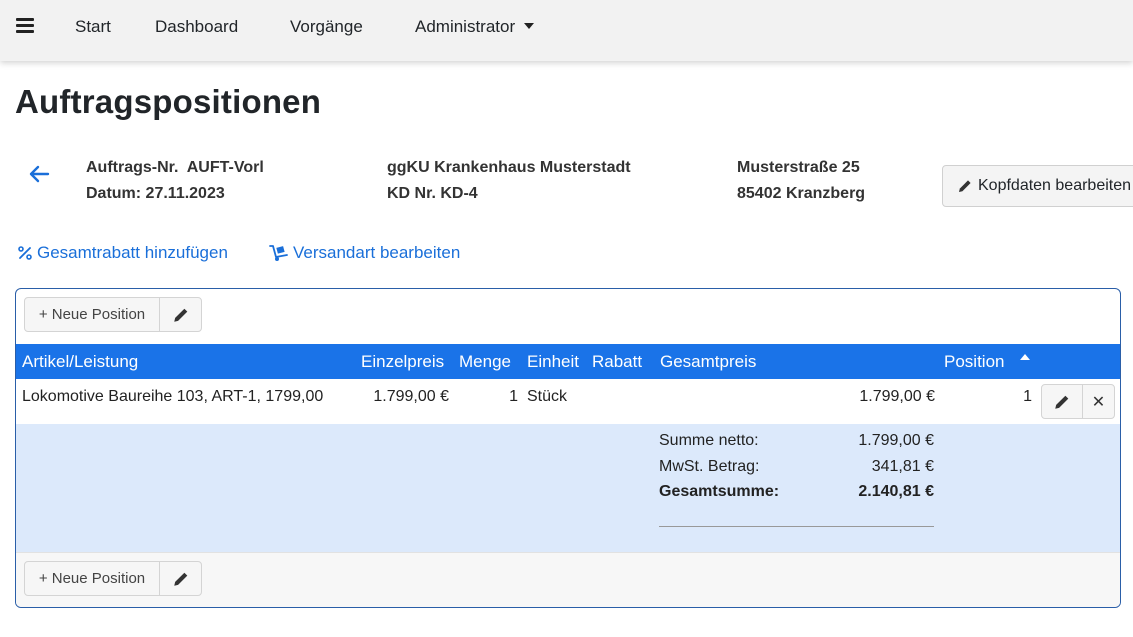 Image resolution: width=1133 pixels, height=637 pixels. What do you see at coordinates (485, 362) in the screenshot?
I see `column-header-quantity: Menge` at bounding box center [485, 362].